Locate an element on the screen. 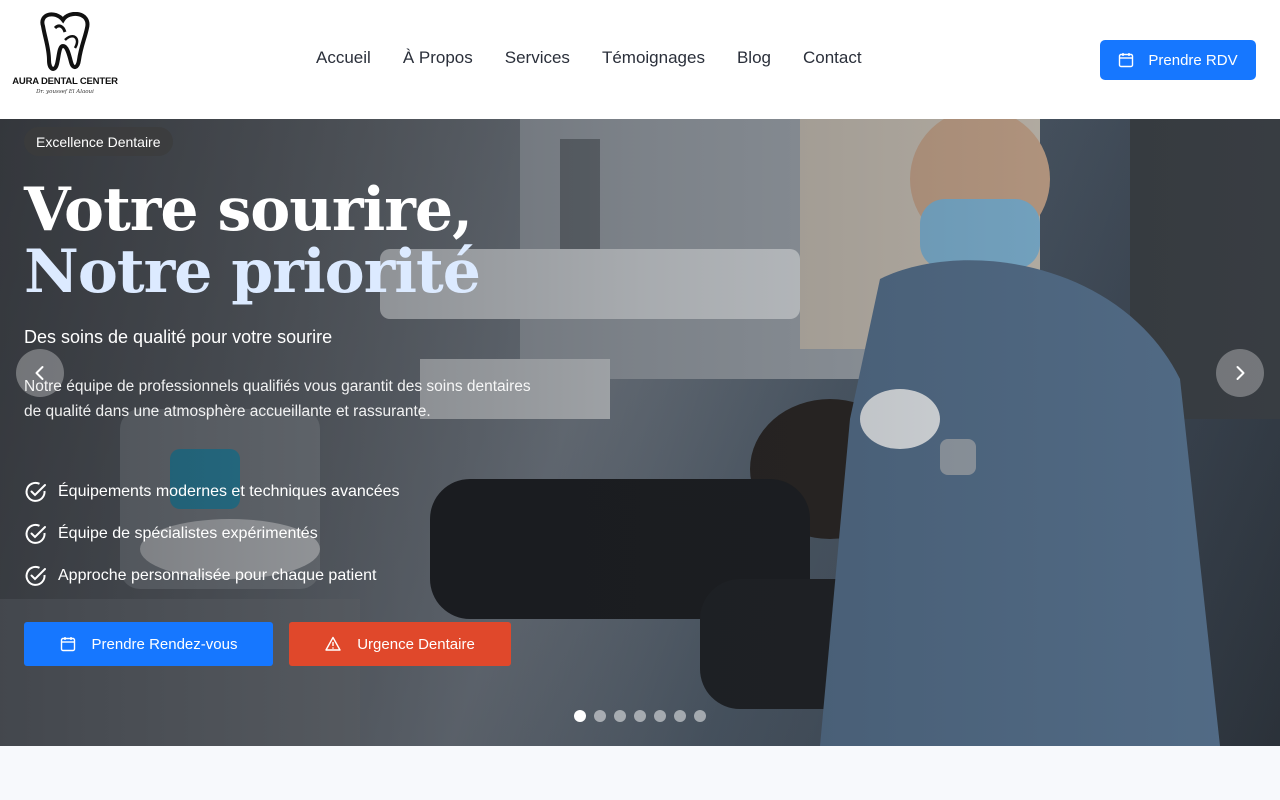 The height and width of the screenshot is (800, 1280). warning-icon is located at coordinates (333, 643).